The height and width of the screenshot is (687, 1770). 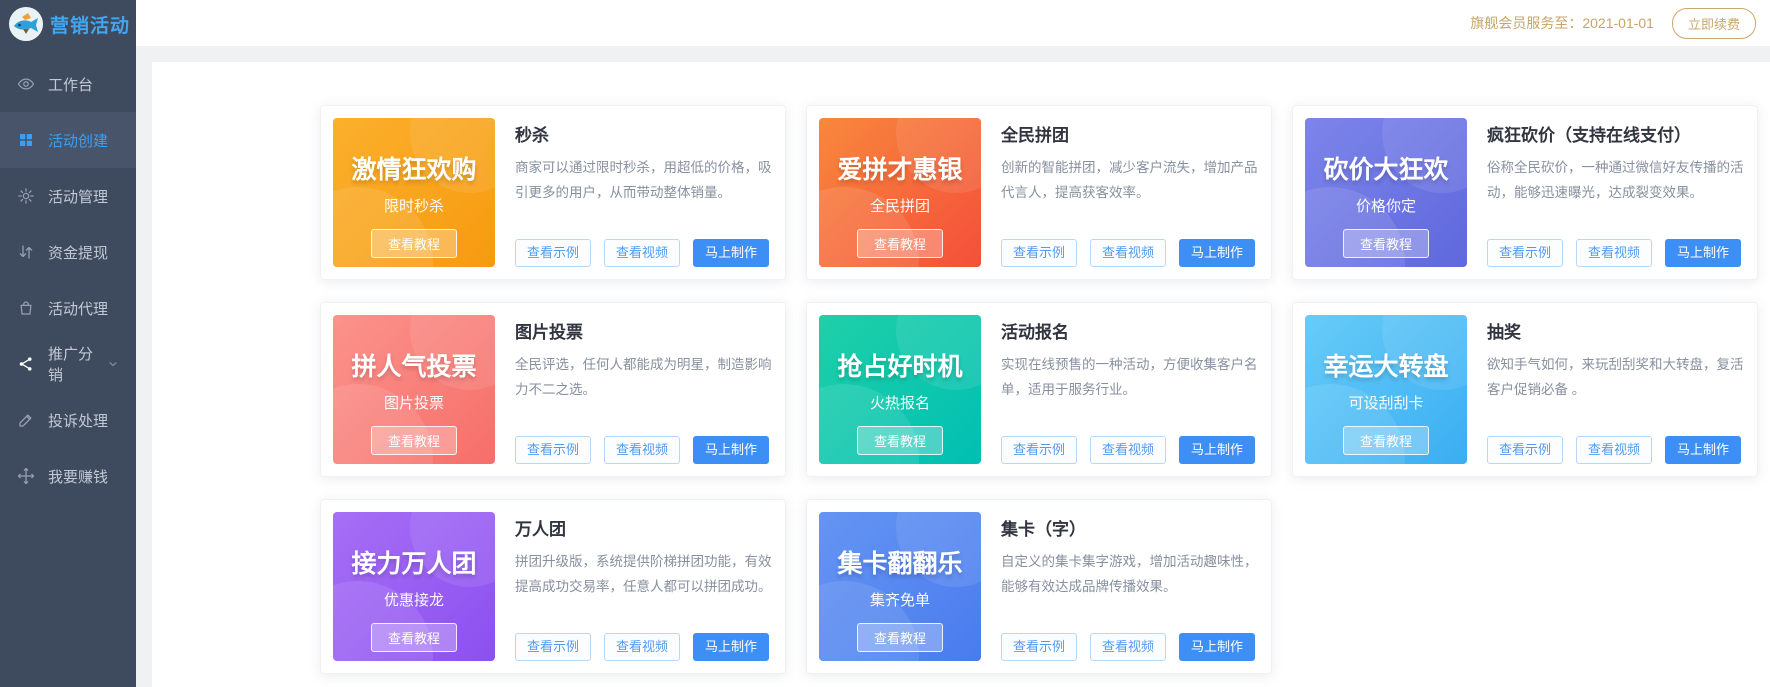 What do you see at coordinates (1615, 377) in the screenshot?
I see `activity-description: 欲知手气如何，来玩刮刮奖和大转盘，复活客户促销必备 。` at bounding box center [1615, 377].